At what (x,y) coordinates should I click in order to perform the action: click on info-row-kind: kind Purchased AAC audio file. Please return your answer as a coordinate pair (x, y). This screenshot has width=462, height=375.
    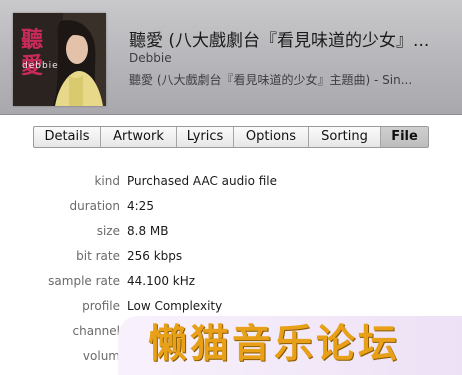
    Looking at the image, I should click on (231, 184).